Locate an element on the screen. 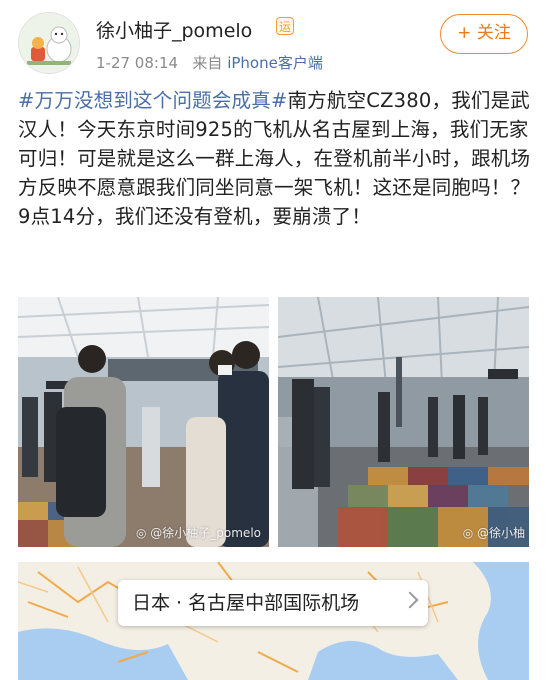 The height and width of the screenshot is (680, 548). post-source-client: iPhone客户端 is located at coordinates (275, 63).